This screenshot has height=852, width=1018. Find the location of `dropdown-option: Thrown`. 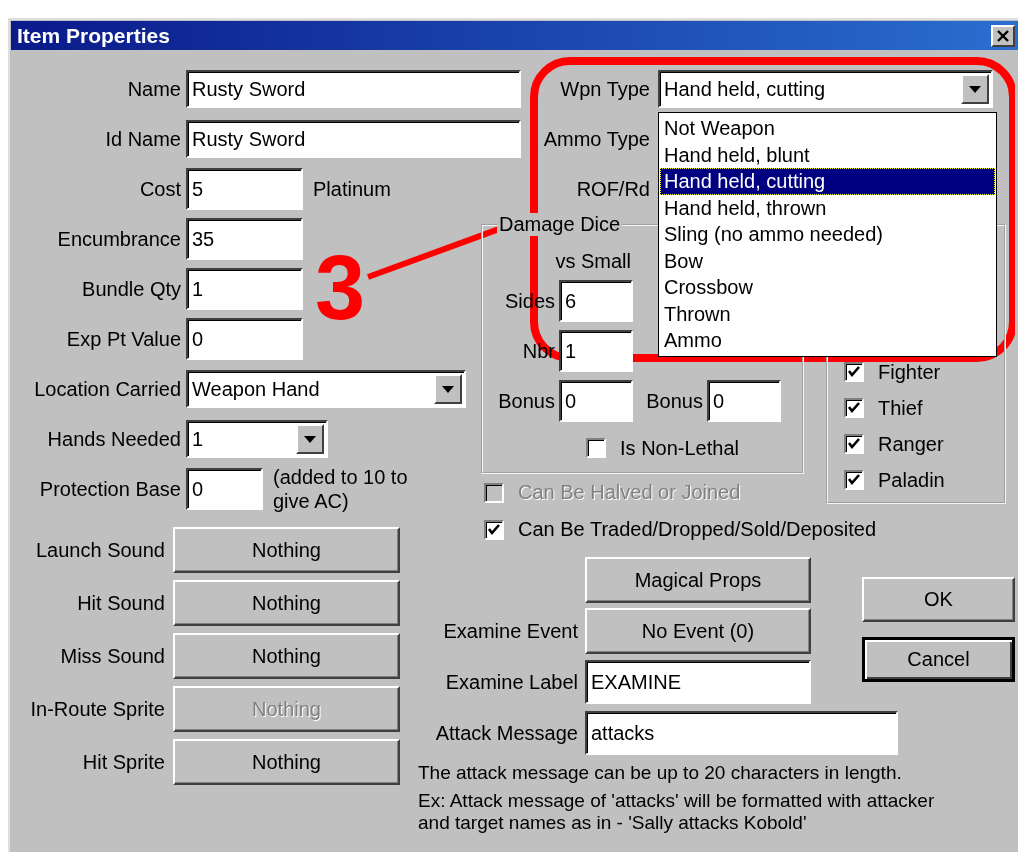

dropdown-option: Thrown is located at coordinates (827, 313).